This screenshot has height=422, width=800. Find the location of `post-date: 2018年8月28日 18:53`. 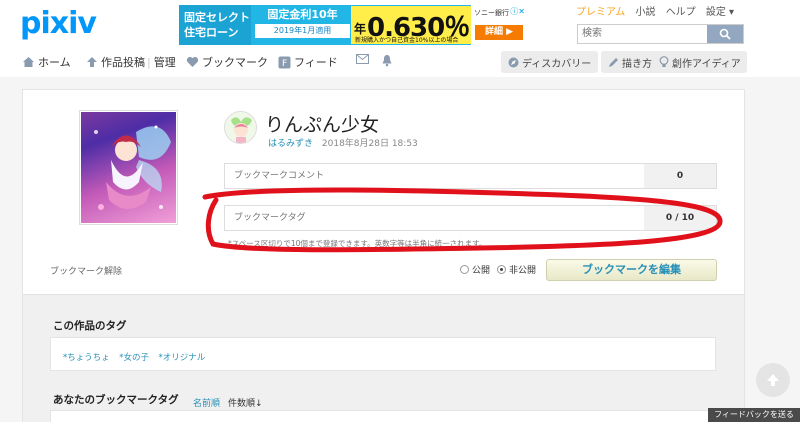

post-date: 2018年8月28日 18:53 is located at coordinates (369, 144).